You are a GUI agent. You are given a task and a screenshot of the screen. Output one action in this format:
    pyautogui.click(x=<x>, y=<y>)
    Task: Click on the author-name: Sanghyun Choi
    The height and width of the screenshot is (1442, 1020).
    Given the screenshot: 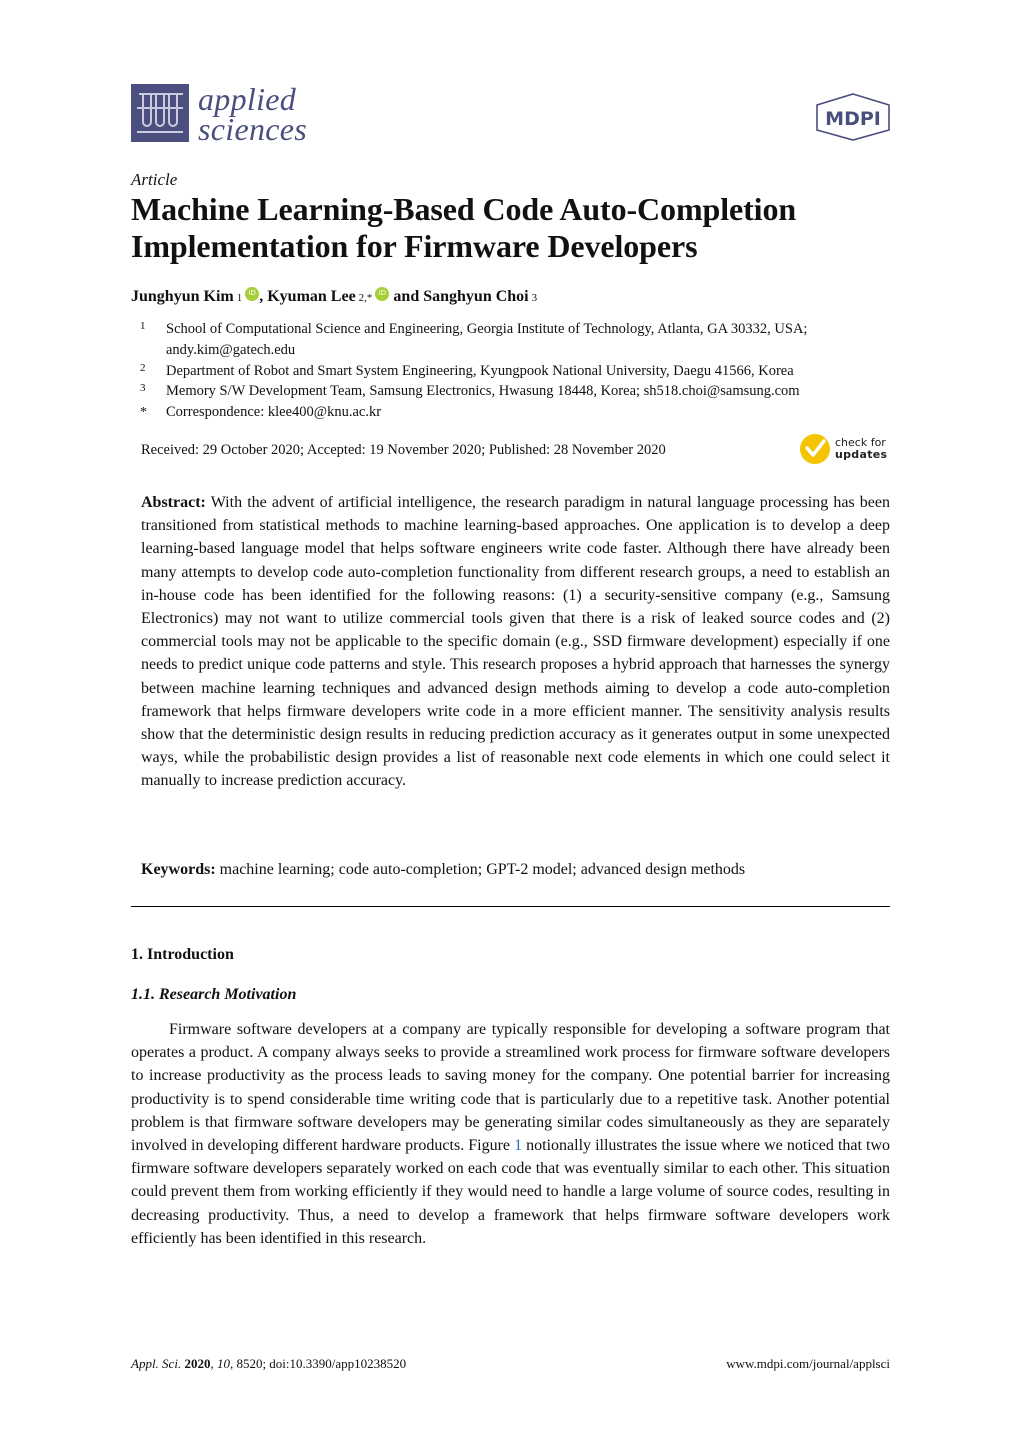 What is the action you would take?
    pyautogui.click(x=476, y=296)
    